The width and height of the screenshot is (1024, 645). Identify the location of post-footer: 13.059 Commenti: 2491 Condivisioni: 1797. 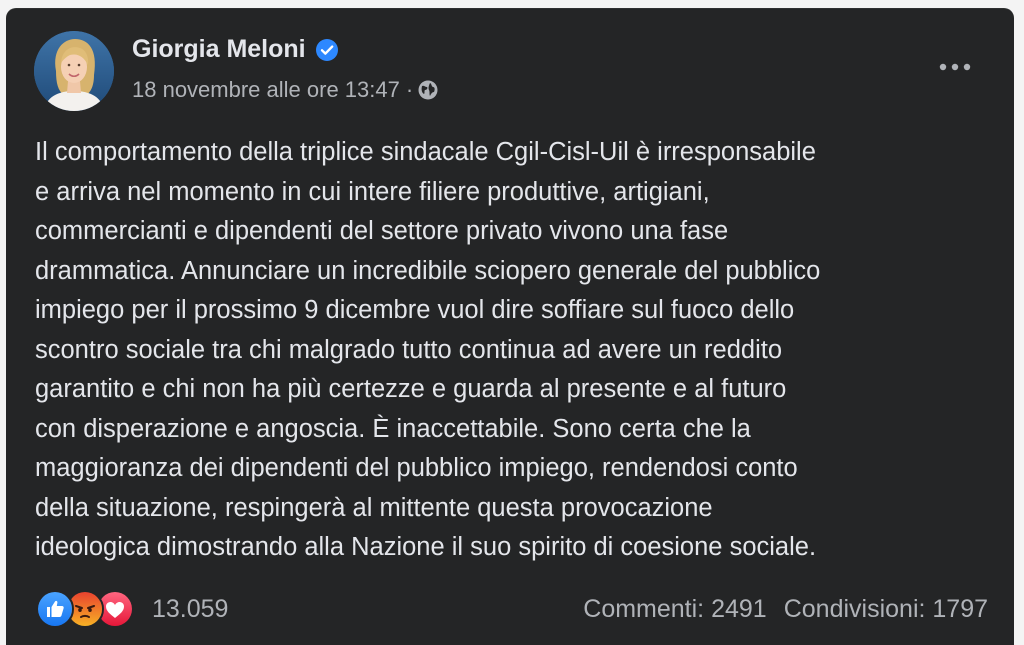
(512, 609).